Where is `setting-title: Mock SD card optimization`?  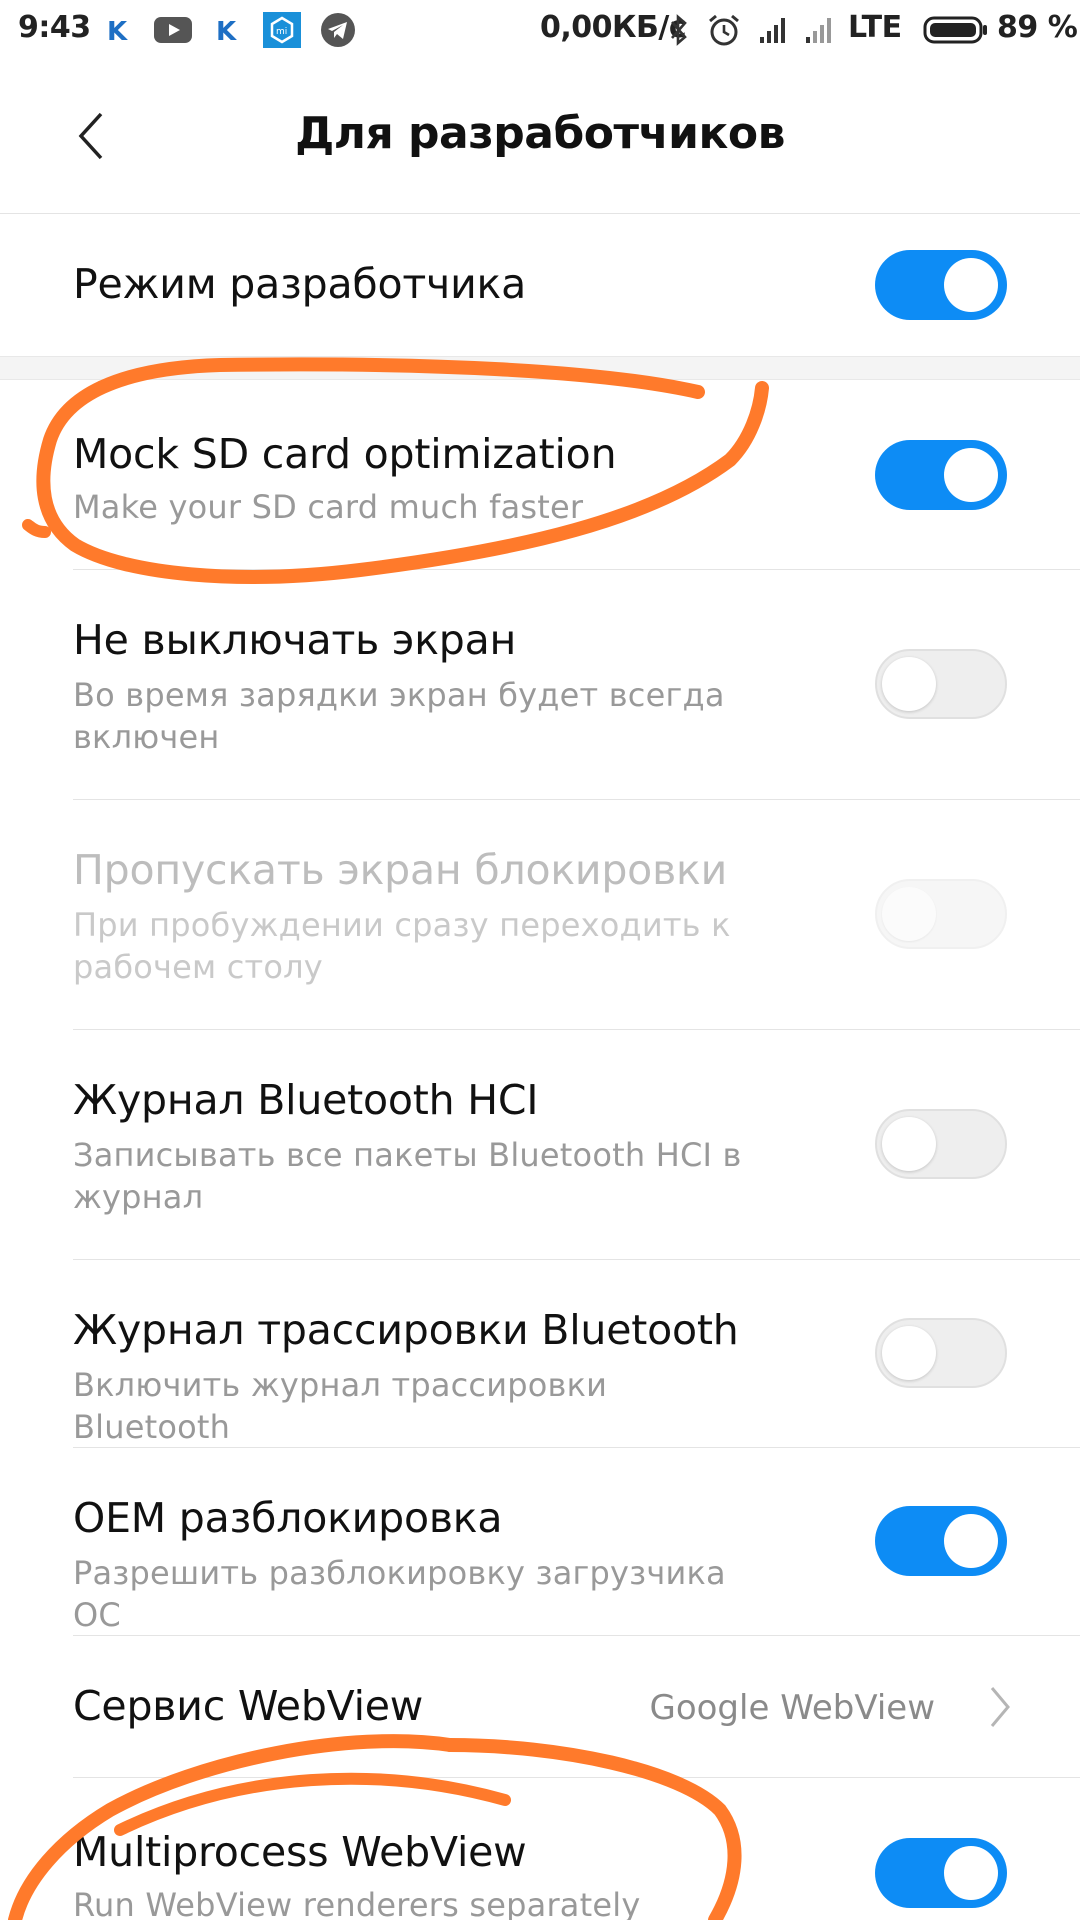 setting-title: Mock SD card optimization is located at coordinates (345, 454).